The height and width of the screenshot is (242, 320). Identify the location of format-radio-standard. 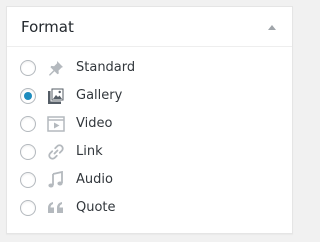
(28, 68).